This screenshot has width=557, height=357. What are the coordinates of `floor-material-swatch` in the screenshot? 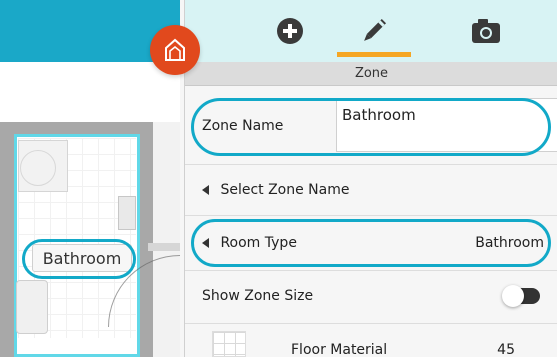 It's located at (229, 344).